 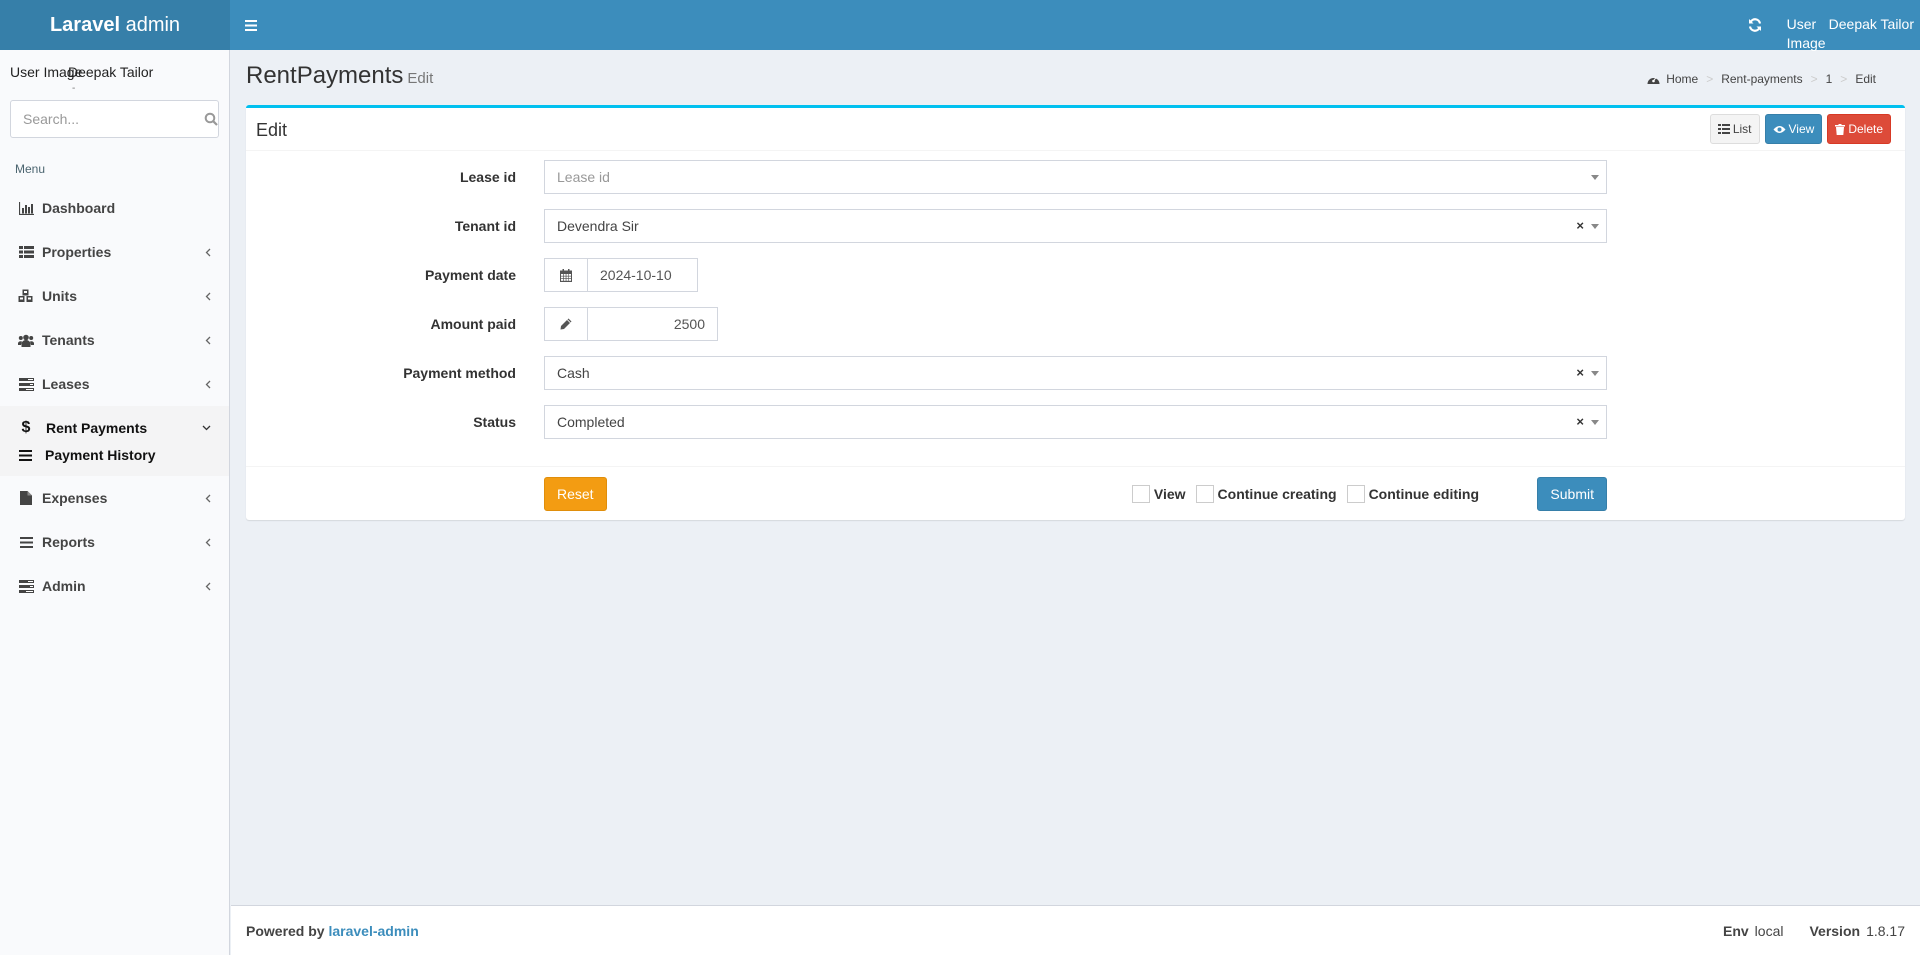 I want to click on after-save-options: View Continue creating Continue editing, so click(x=1305, y=494).